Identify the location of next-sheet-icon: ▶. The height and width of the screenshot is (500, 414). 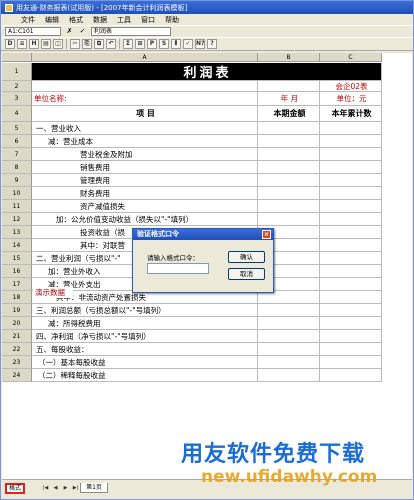
(65, 488).